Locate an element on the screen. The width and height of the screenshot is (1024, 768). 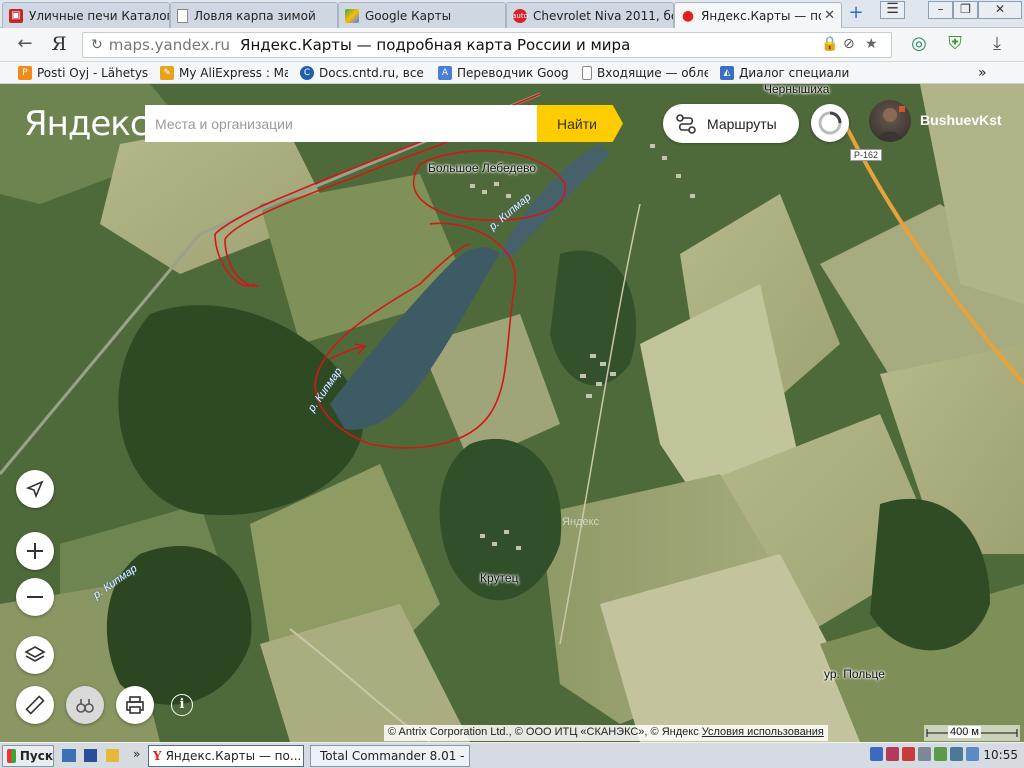
traffic-button is located at coordinates (830, 123).